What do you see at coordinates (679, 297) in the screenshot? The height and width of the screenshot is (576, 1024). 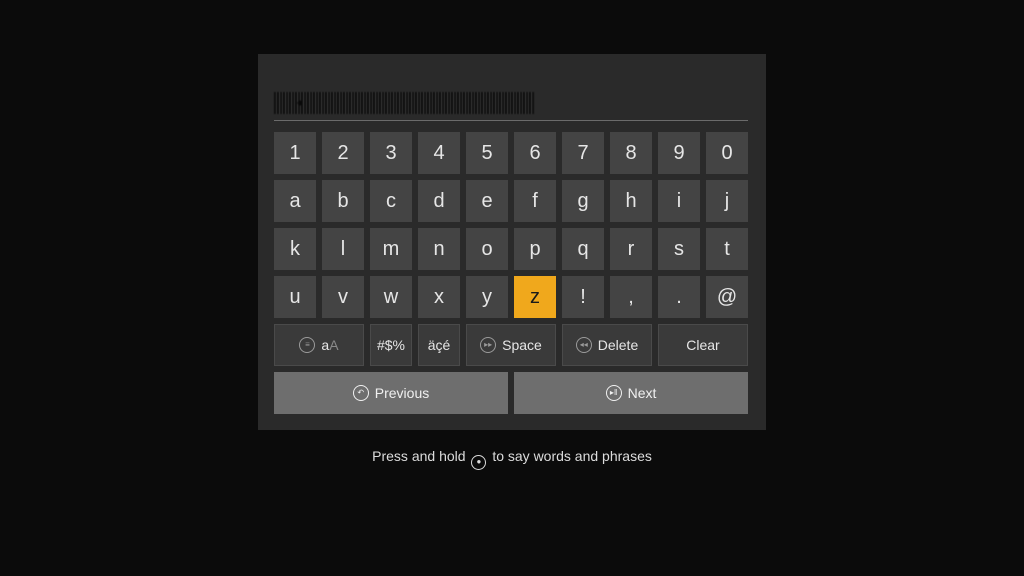 I see `key-period: .` at bounding box center [679, 297].